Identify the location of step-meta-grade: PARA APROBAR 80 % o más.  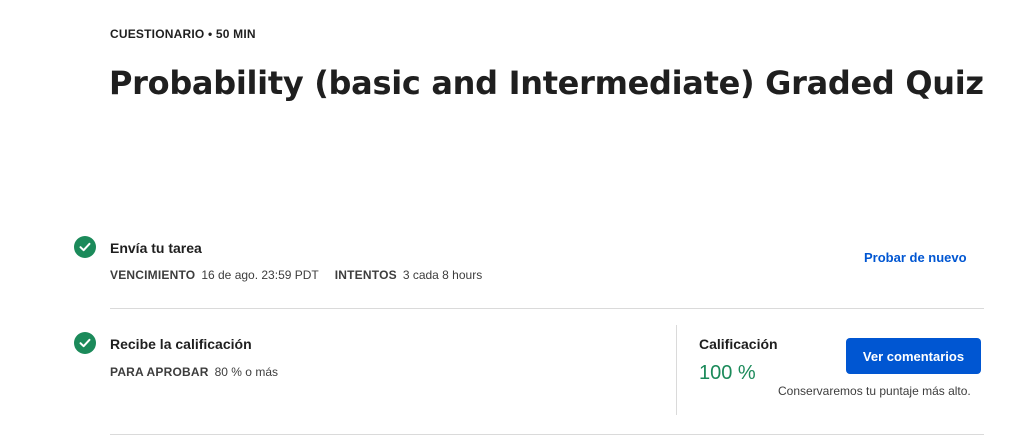
(202, 372).